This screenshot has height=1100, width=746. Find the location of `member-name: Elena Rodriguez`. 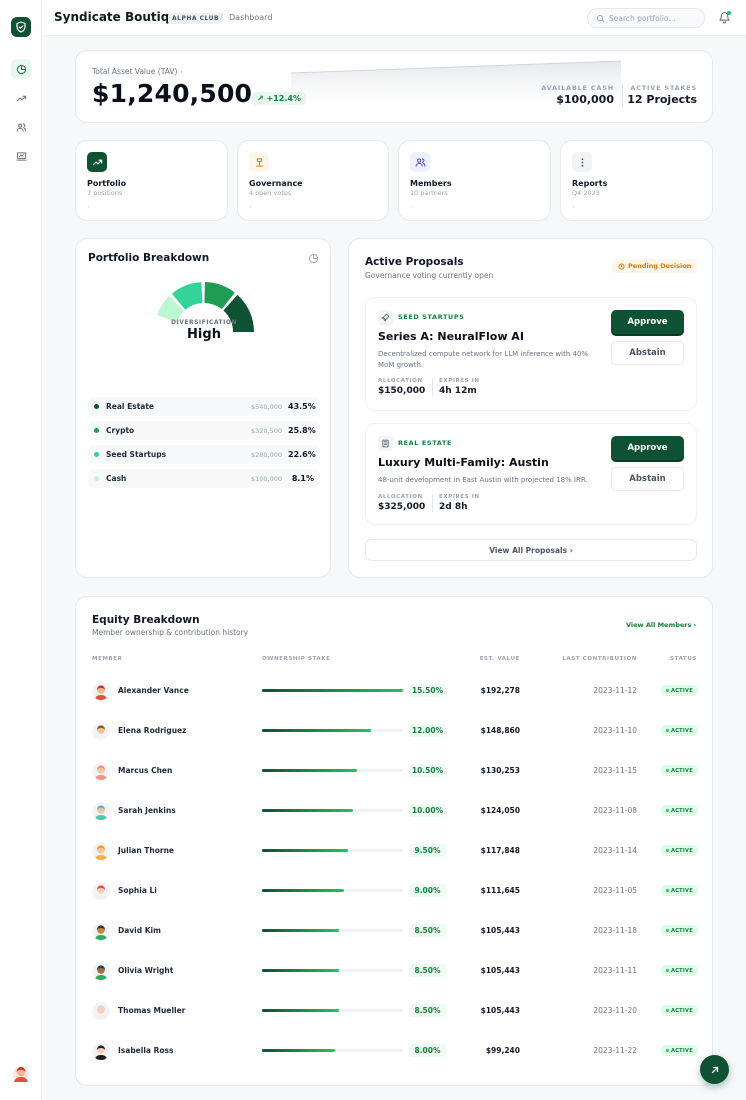

member-name: Elena Rodriguez is located at coordinates (152, 730).